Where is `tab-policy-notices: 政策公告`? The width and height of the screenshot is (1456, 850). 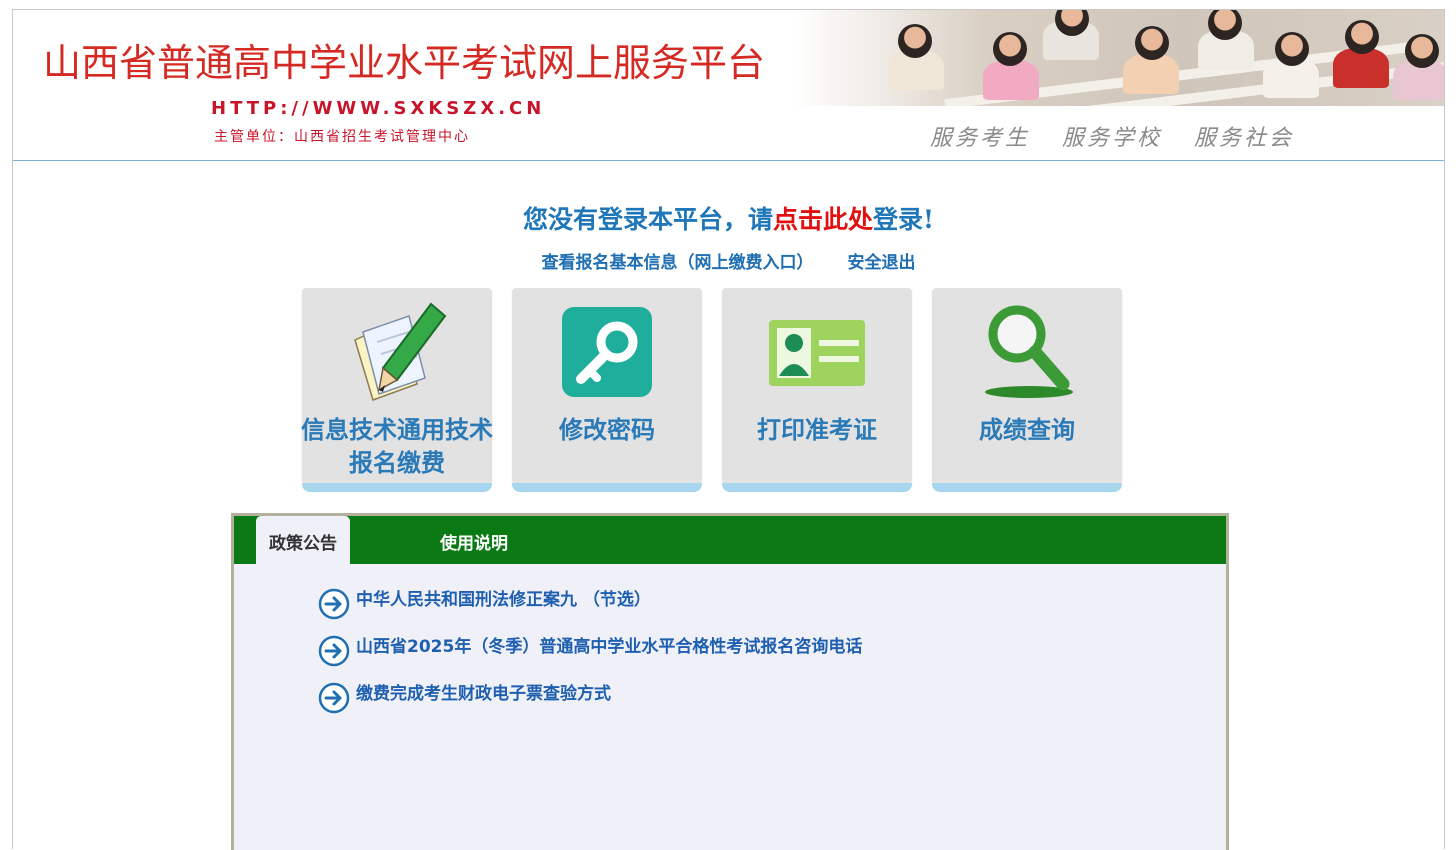
tab-policy-notices: 政策公告 is located at coordinates (303, 544).